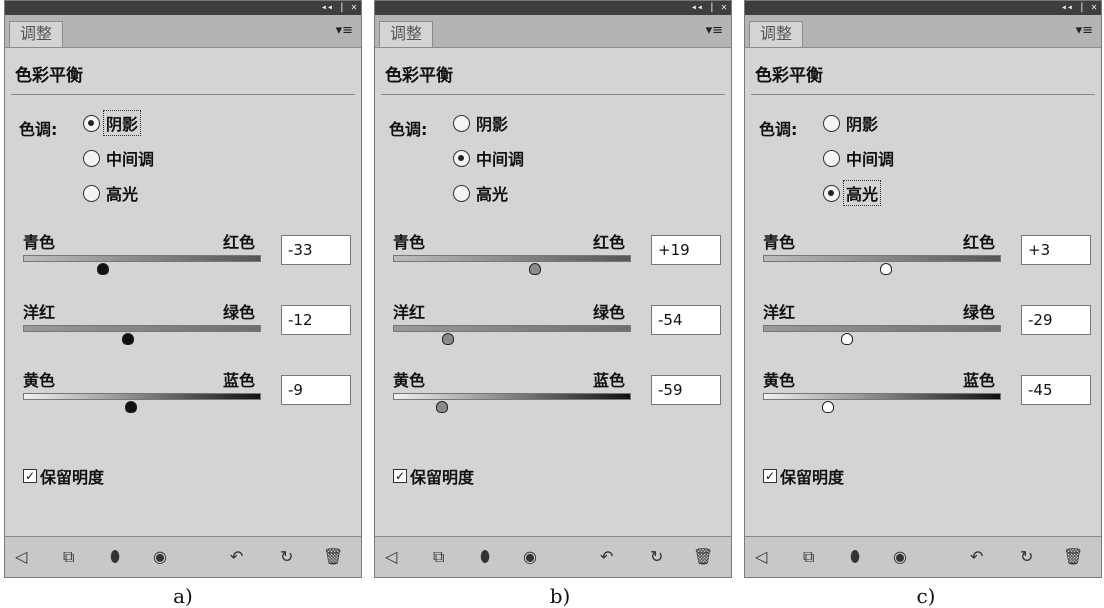 The width and height of the screenshot is (1104, 608). What do you see at coordinates (686, 250) in the screenshot?
I see `slider-value-field: +19` at bounding box center [686, 250].